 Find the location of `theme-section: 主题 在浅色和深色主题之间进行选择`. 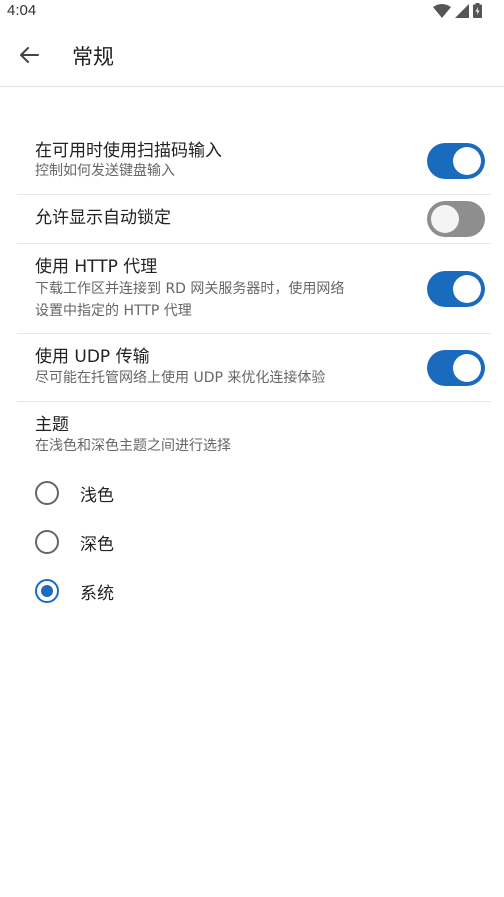

theme-section: 主题 在浅色和深色主题之间进行选择 is located at coordinates (263, 435).